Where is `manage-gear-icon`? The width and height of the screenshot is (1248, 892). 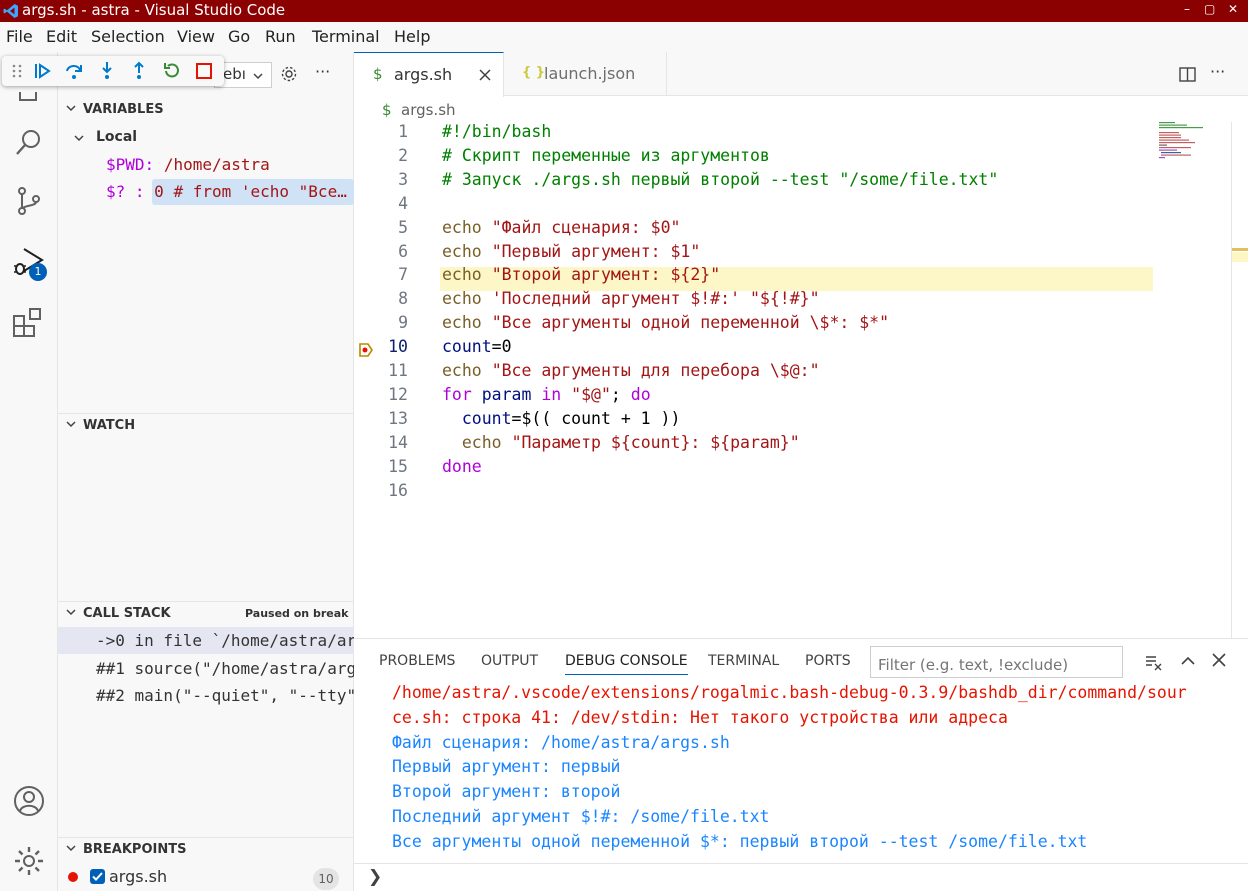 manage-gear-icon is located at coordinates (29, 861).